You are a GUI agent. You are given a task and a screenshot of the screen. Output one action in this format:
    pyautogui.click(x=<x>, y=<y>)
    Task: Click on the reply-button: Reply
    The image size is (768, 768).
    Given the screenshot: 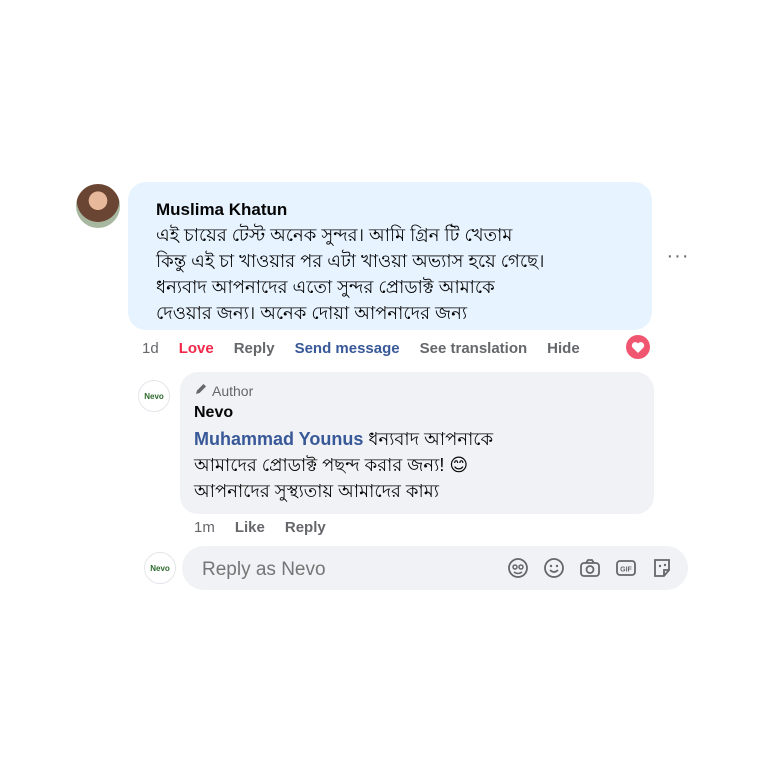 What is the action you would take?
    pyautogui.click(x=254, y=348)
    